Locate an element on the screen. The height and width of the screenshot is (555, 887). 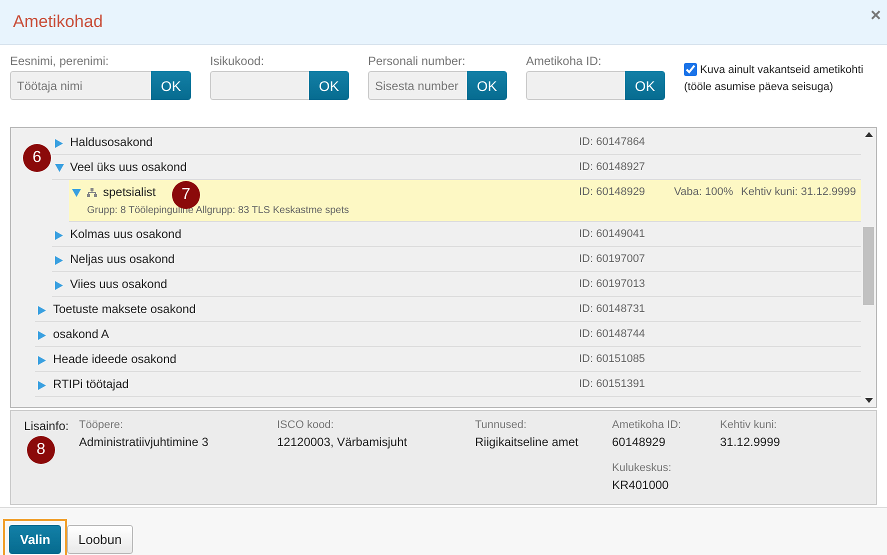
tree-item-label: spetsialist is located at coordinates (129, 192).